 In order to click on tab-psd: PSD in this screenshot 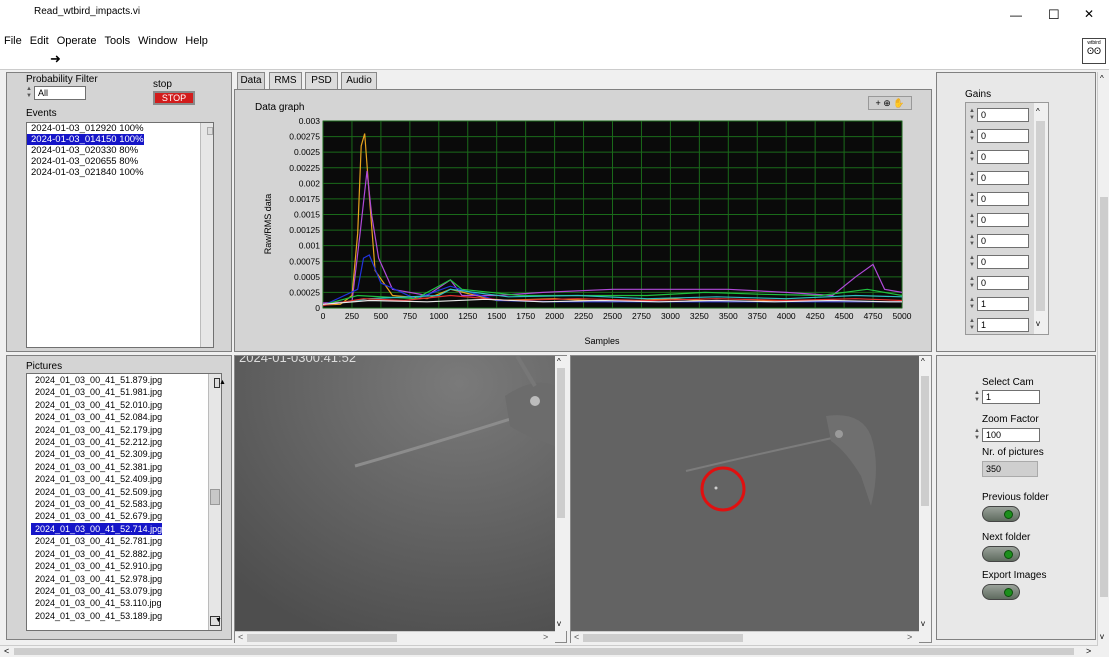, I will do `click(321, 80)`.